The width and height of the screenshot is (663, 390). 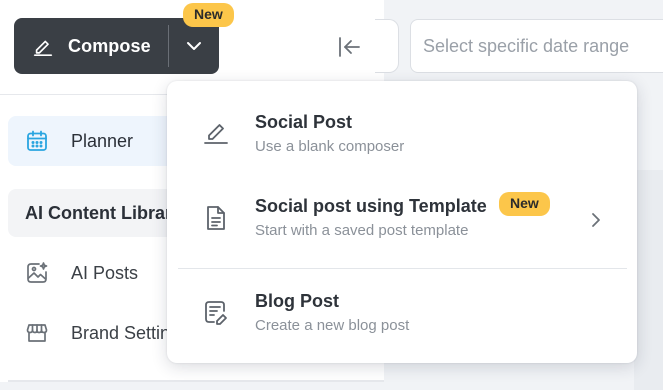 I want to click on menu-item-subtitle: Start with a saved post template, so click(x=362, y=230).